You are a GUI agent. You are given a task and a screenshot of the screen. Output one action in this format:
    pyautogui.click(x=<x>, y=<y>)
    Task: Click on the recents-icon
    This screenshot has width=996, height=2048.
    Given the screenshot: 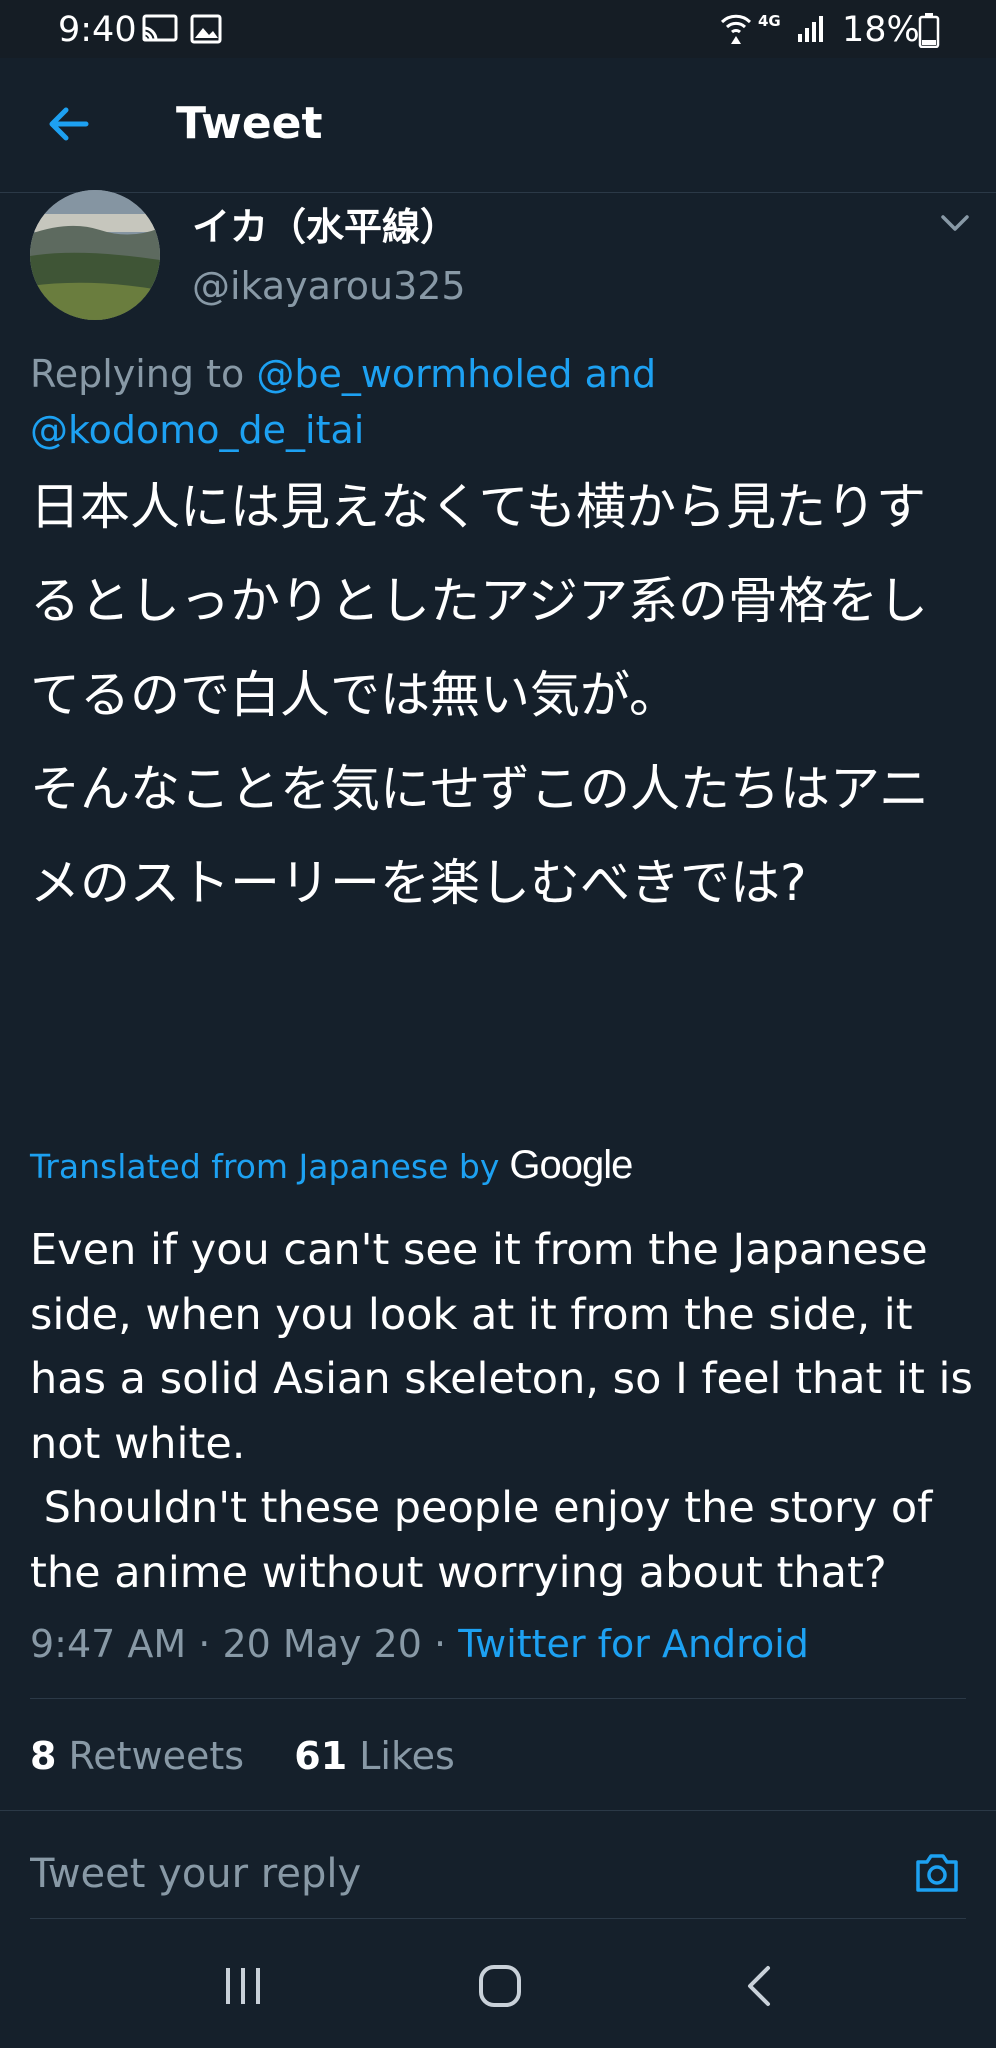 What is the action you would take?
    pyautogui.click(x=243, y=1986)
    